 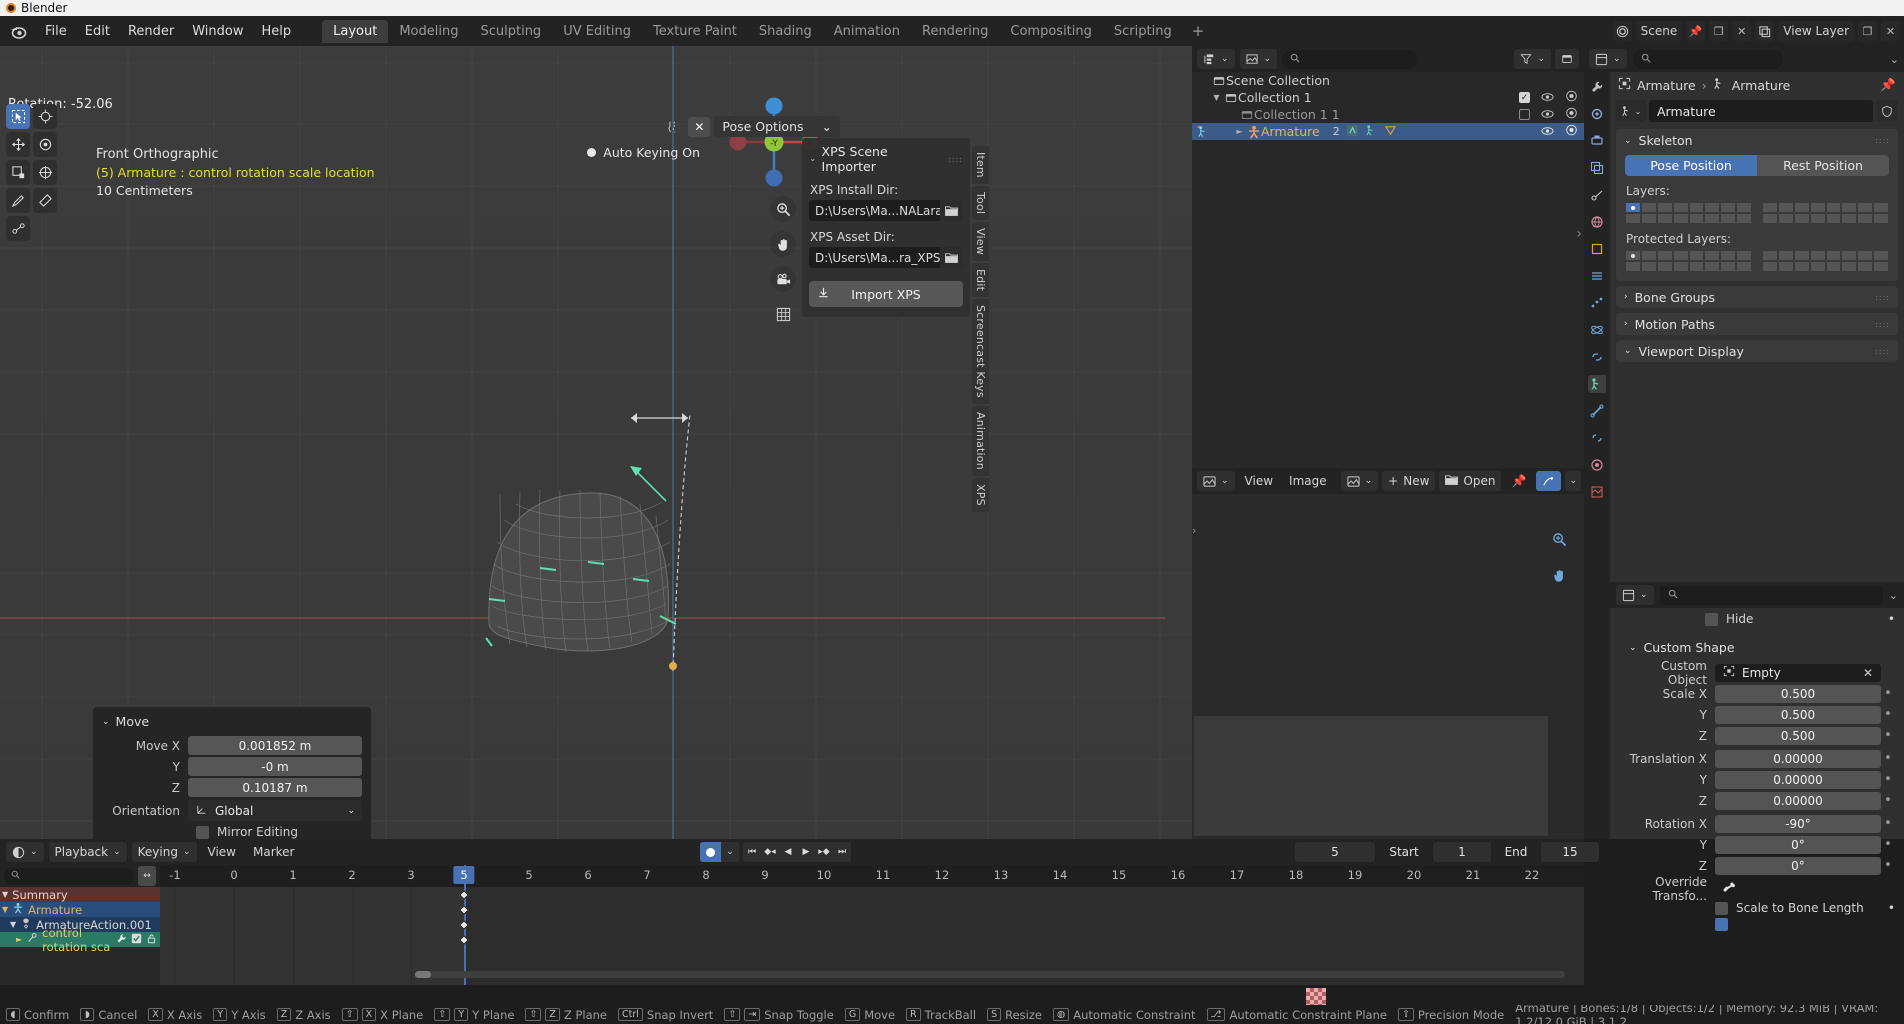 I want to click on bone-properties-options-chevron-down-icon: ⌄, so click(x=1893, y=595).